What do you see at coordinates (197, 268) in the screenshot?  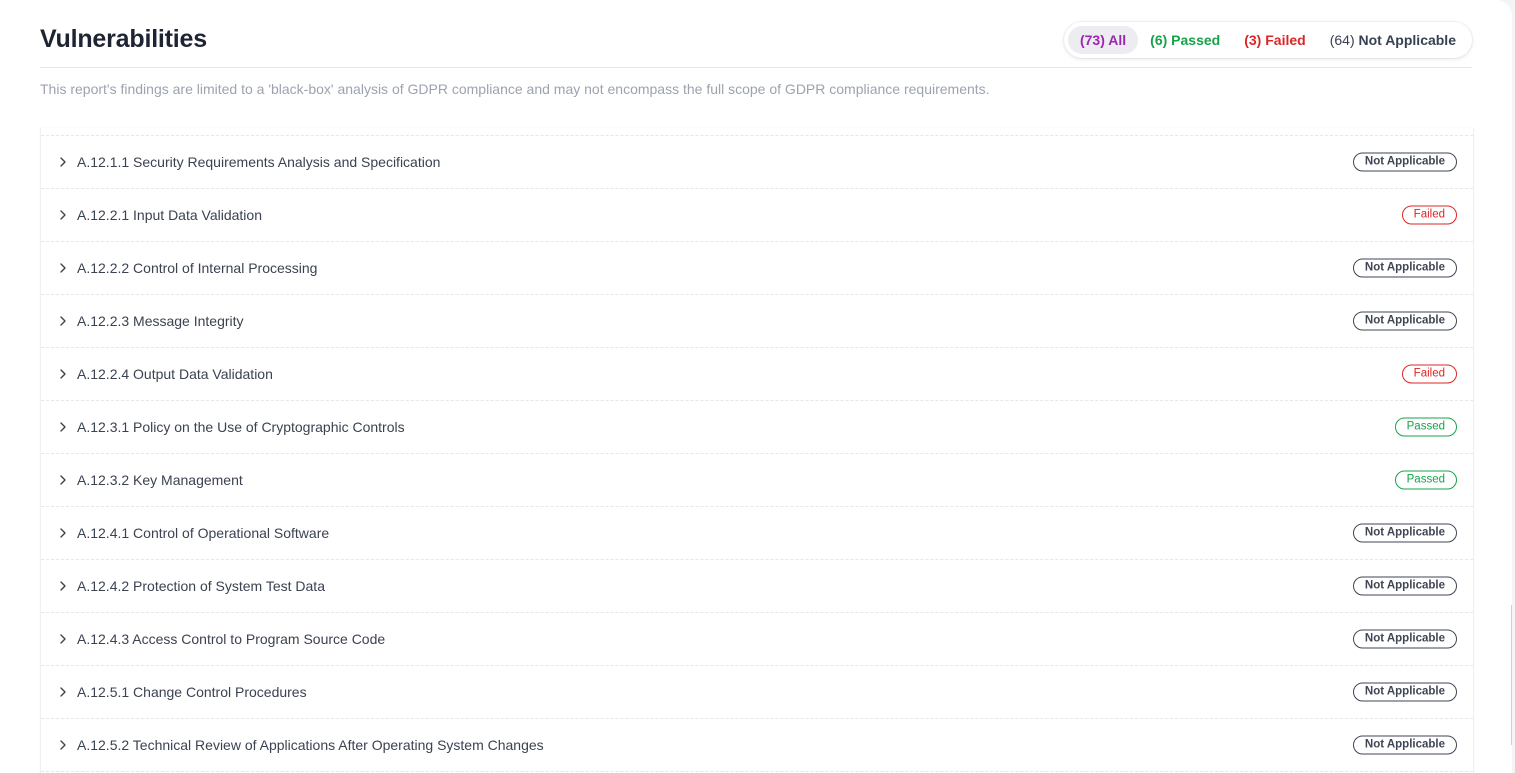 I see `vulnerability-title: A.12.2.2 Control of Internal Processing` at bounding box center [197, 268].